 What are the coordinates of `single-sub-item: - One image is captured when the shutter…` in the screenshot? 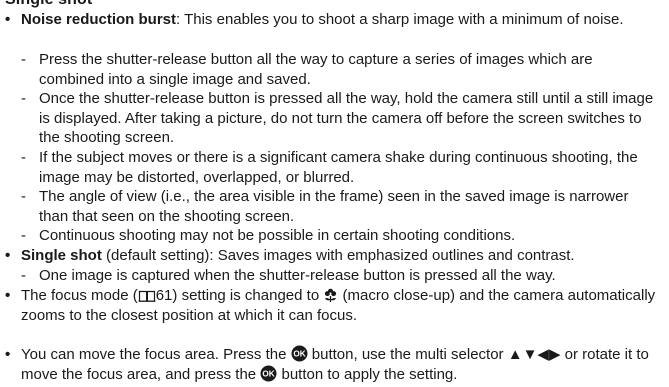 It's located at (341, 276).